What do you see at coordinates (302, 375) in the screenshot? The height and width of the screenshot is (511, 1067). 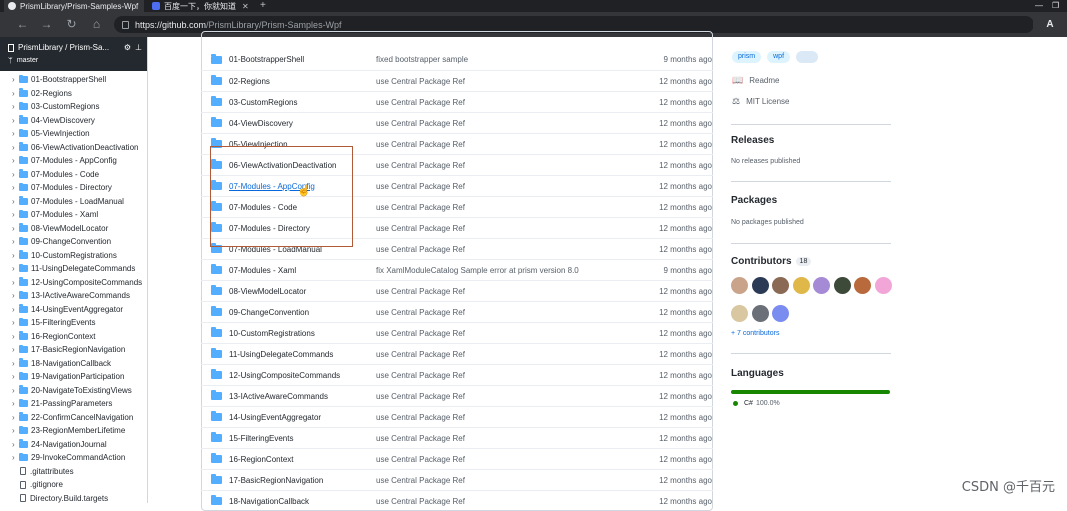 I see `file-name-link: 12-UsingCompositeCommands` at bounding box center [302, 375].